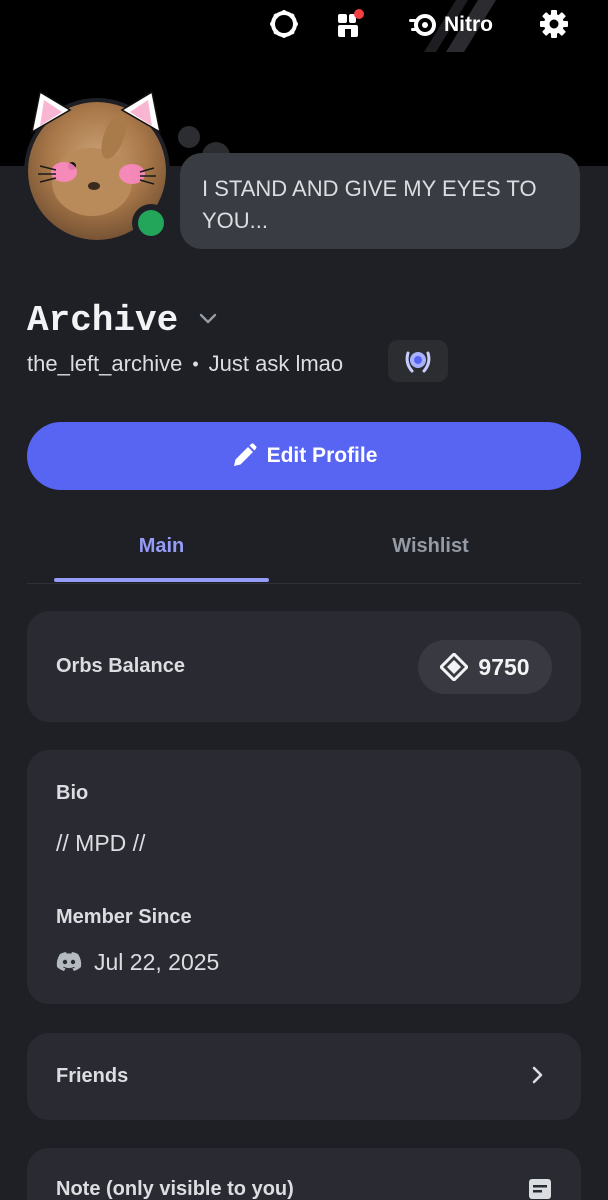  What do you see at coordinates (322, 455) in the screenshot?
I see `edit-profile-label: Edit Profile` at bounding box center [322, 455].